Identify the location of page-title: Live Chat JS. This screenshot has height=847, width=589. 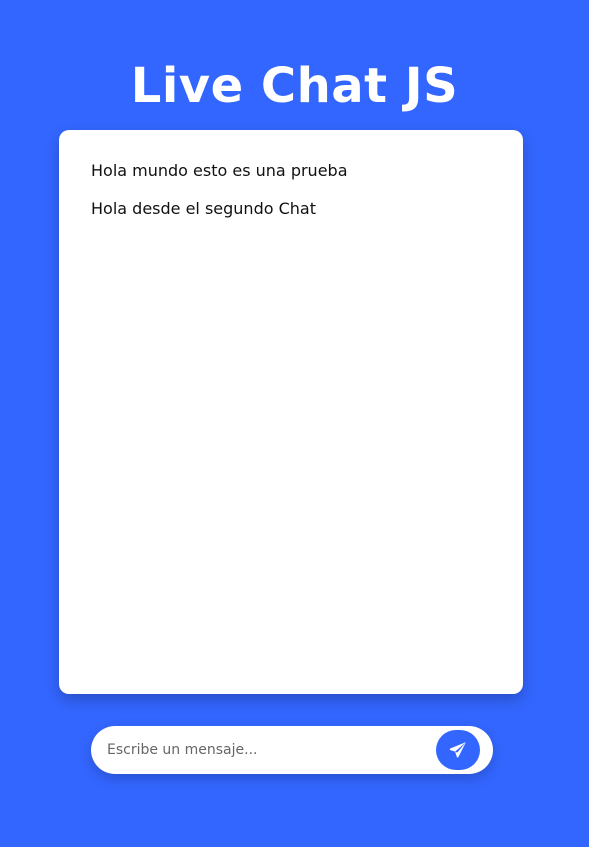
(294, 86).